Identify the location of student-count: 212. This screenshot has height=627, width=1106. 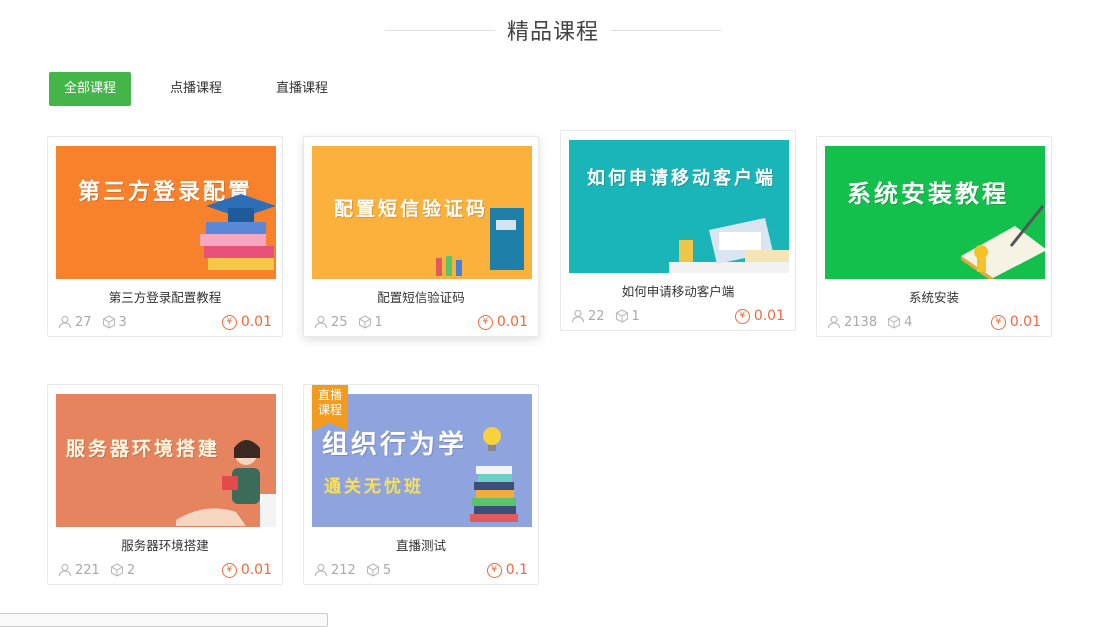
(335, 570).